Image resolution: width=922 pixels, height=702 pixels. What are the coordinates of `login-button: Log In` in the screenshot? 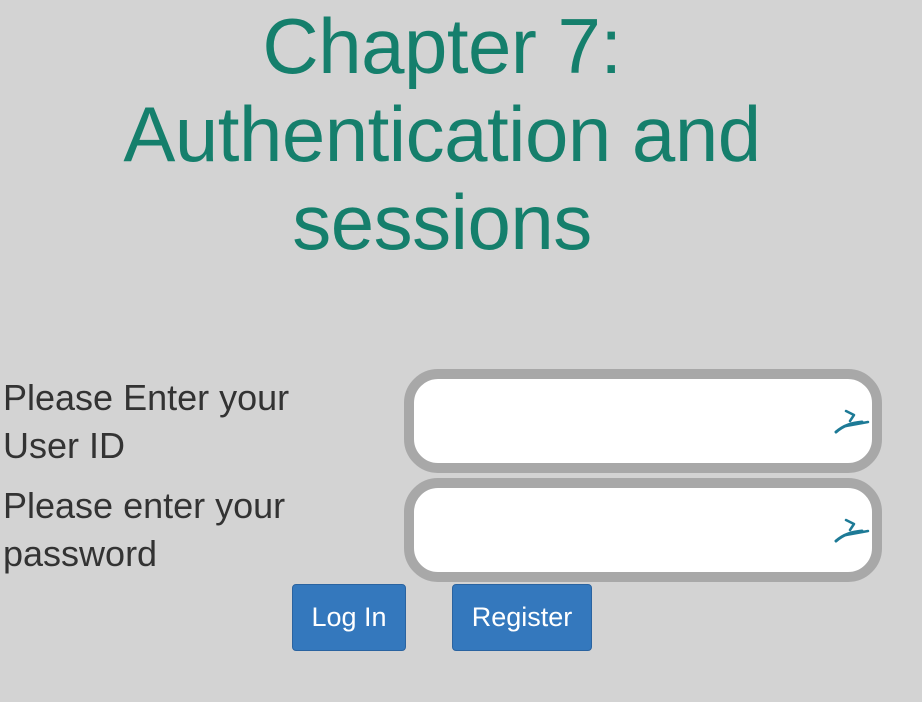 It's located at (349, 617).